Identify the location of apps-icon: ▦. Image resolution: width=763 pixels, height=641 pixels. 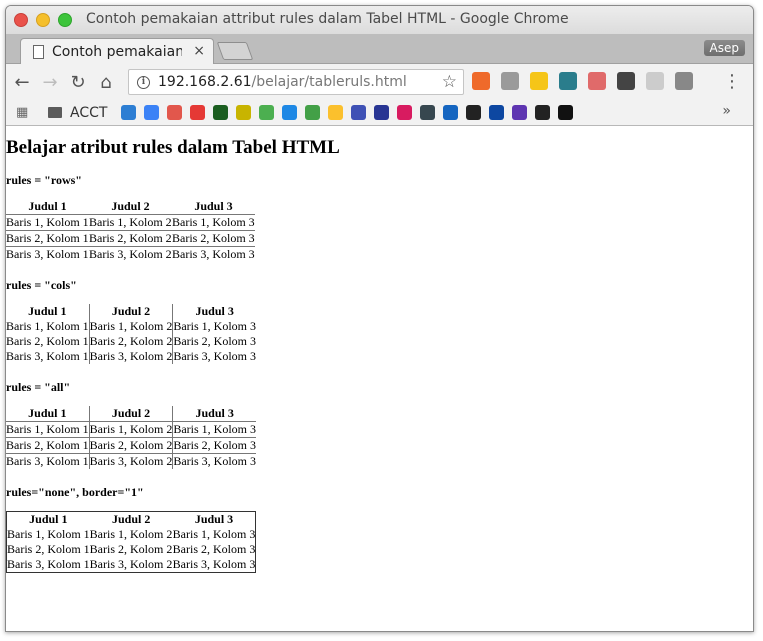
(23, 112).